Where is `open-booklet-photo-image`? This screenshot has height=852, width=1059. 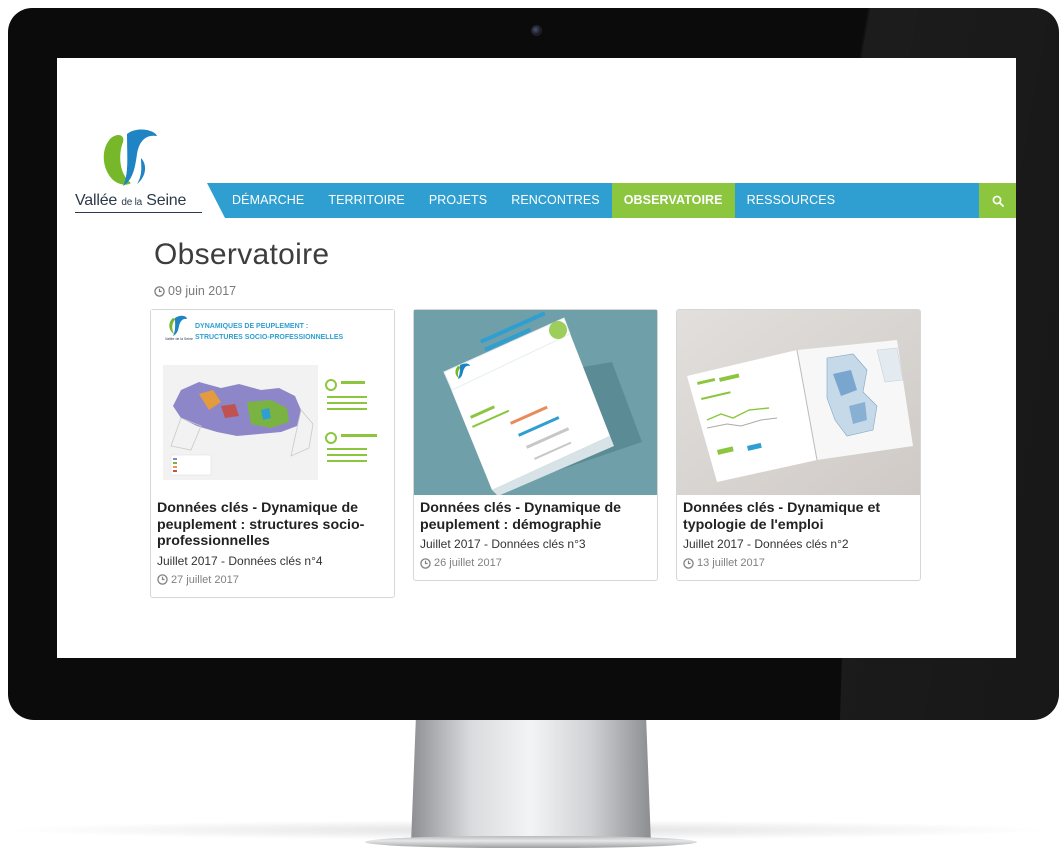 open-booklet-photo-image is located at coordinates (798, 402).